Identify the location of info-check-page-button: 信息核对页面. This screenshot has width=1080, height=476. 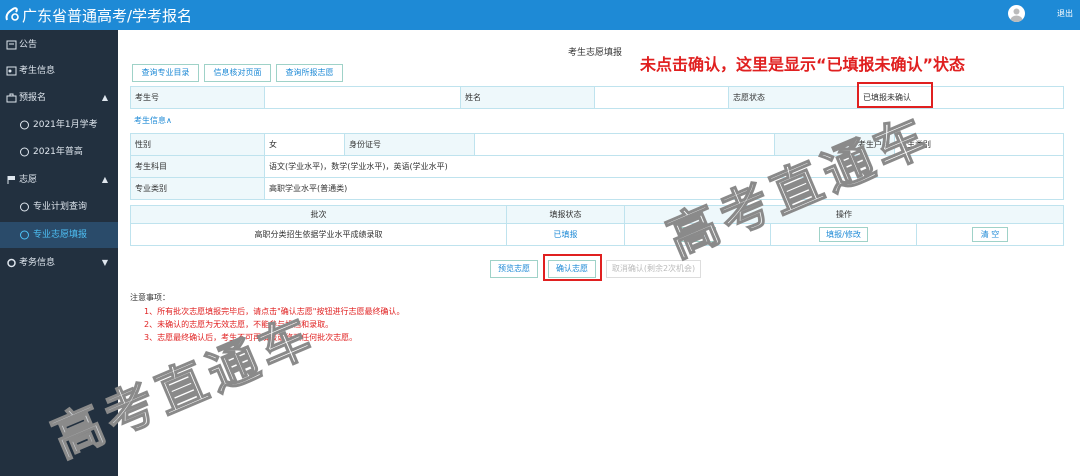
(237, 73).